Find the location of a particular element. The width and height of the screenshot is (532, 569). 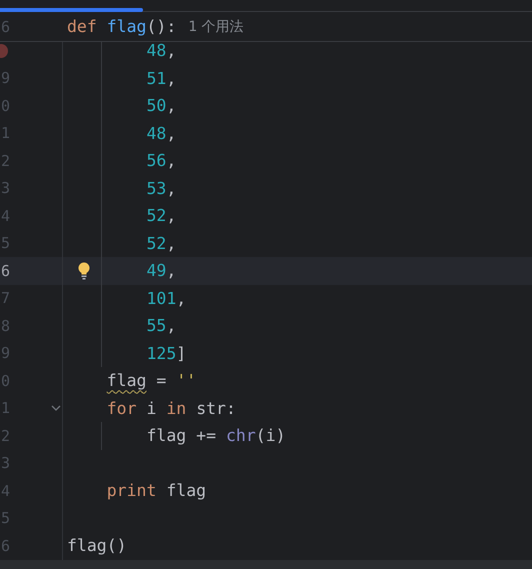

code-line: 55, is located at coordinates (161, 326).